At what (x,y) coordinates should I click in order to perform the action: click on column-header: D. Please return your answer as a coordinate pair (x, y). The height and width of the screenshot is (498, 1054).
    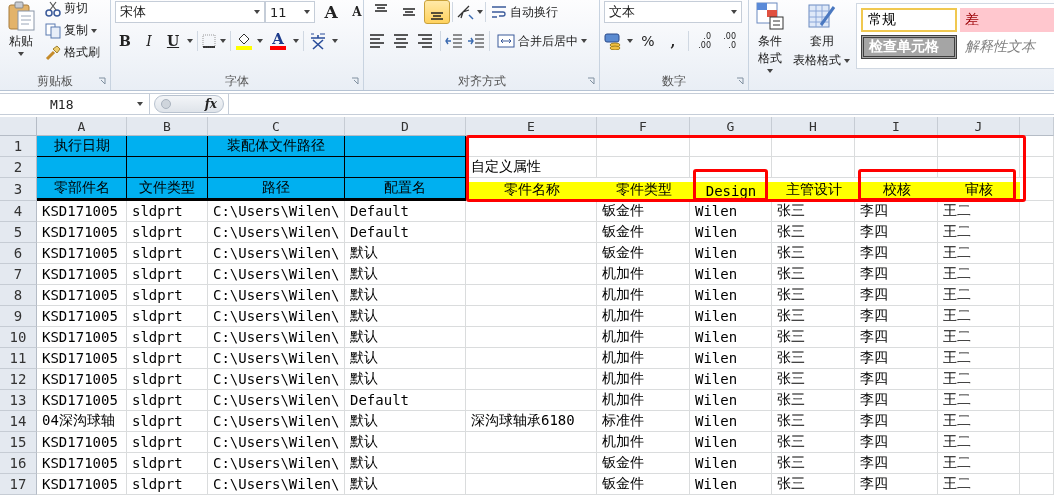
    Looking at the image, I should click on (405, 126).